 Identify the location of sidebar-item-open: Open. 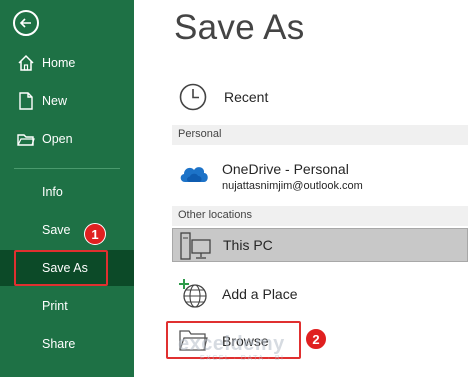
(67, 139).